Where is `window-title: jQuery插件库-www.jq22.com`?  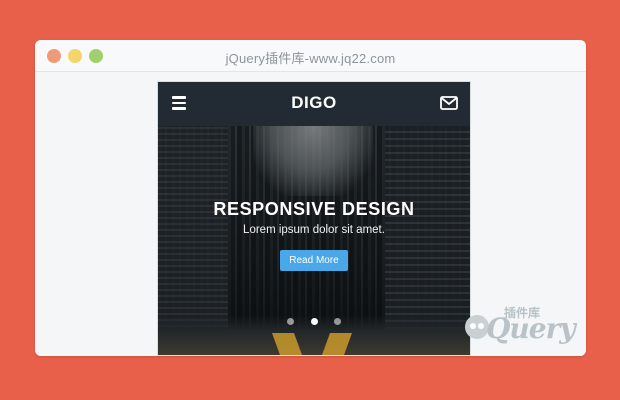
window-title: jQuery插件库-www.jq22.com is located at coordinates (310, 58).